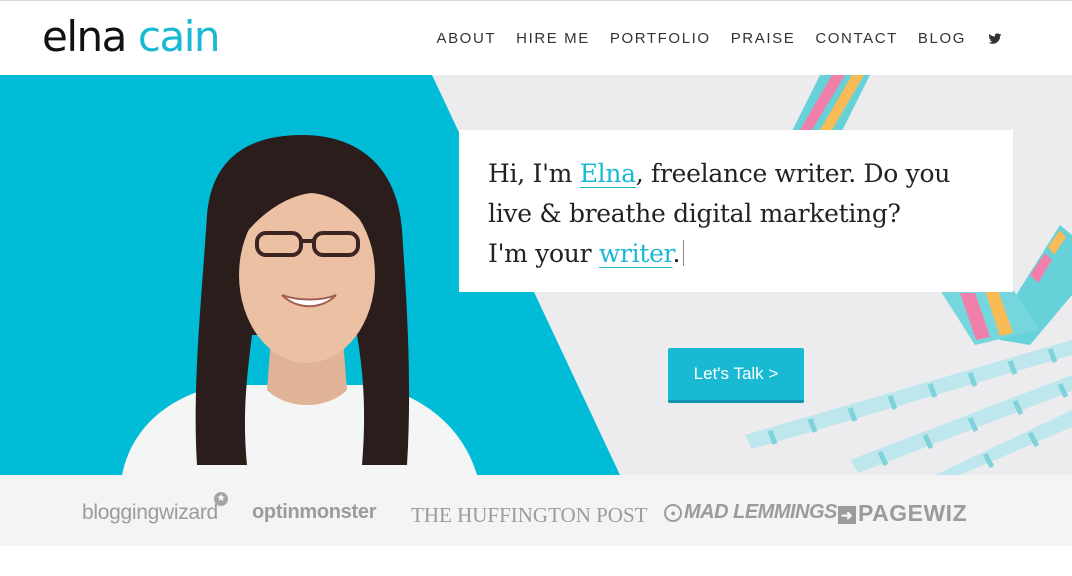  I want to click on blogging-wizard-text: bloggingwizard, so click(150, 512).